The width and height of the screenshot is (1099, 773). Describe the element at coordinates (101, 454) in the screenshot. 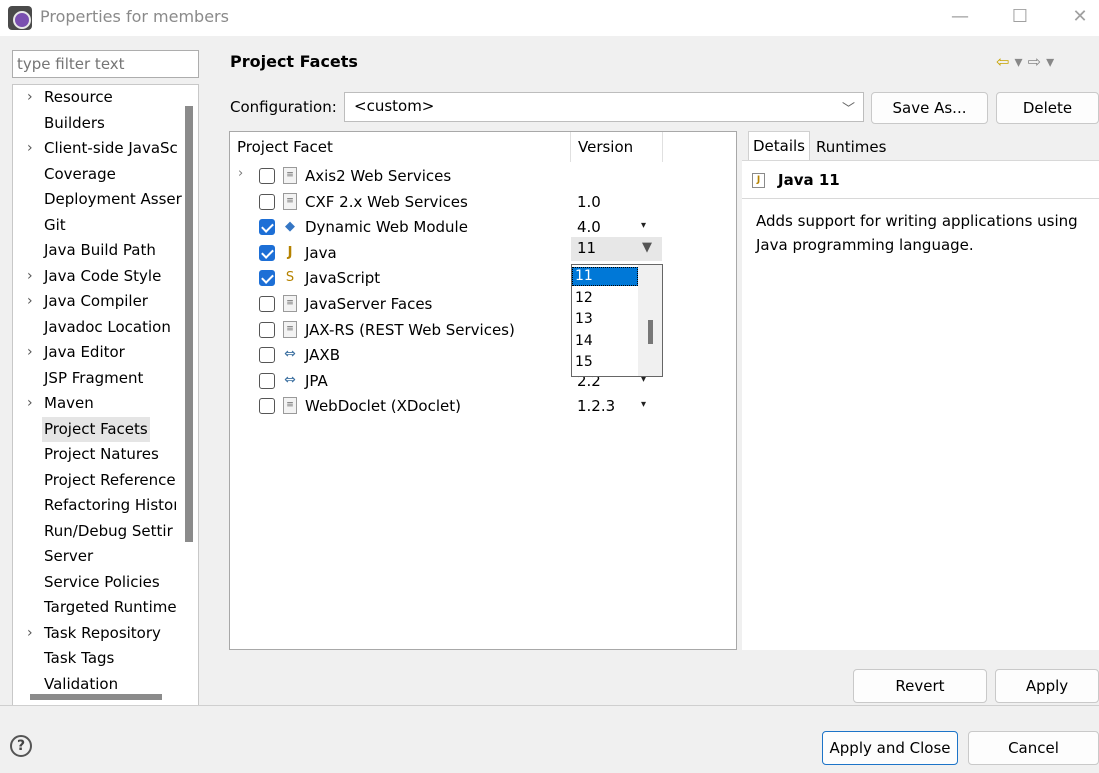

I see `sidebar-item-label: Project Natures` at that location.